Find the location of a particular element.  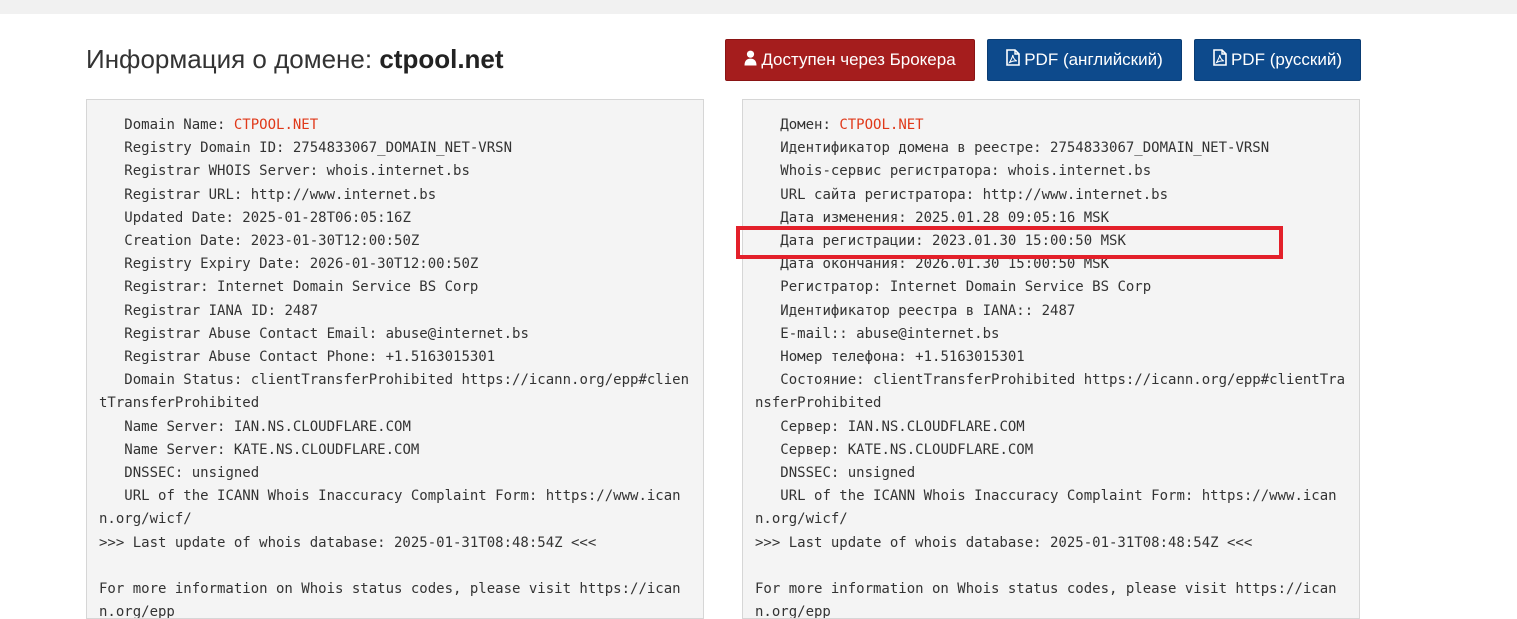

broker-button: Доступен через Брокера is located at coordinates (850, 60).